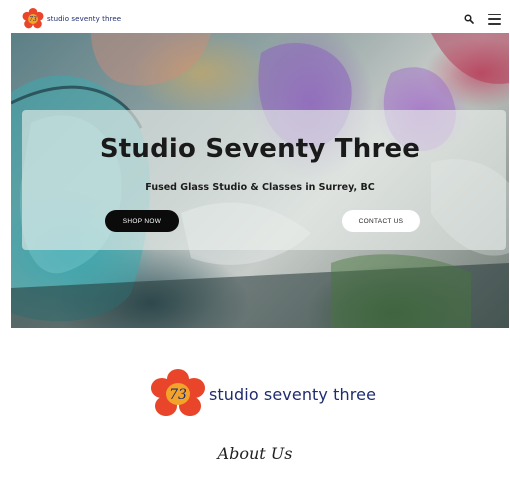  Describe the element at coordinates (494, 19) in the screenshot. I see `hamburger-menu-icon` at that location.